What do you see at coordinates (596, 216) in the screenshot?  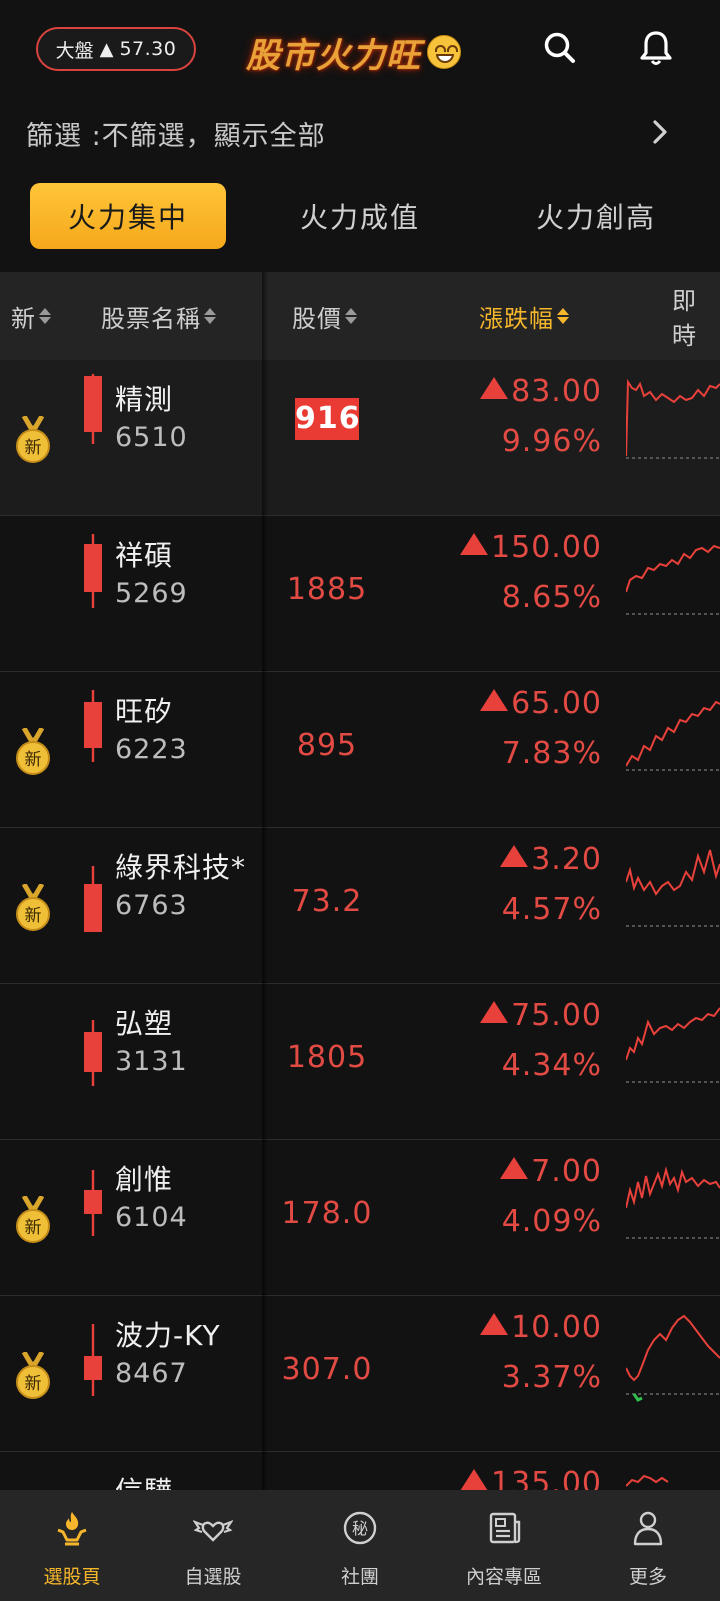 I see `tab-fire-new-high: 火力創高` at bounding box center [596, 216].